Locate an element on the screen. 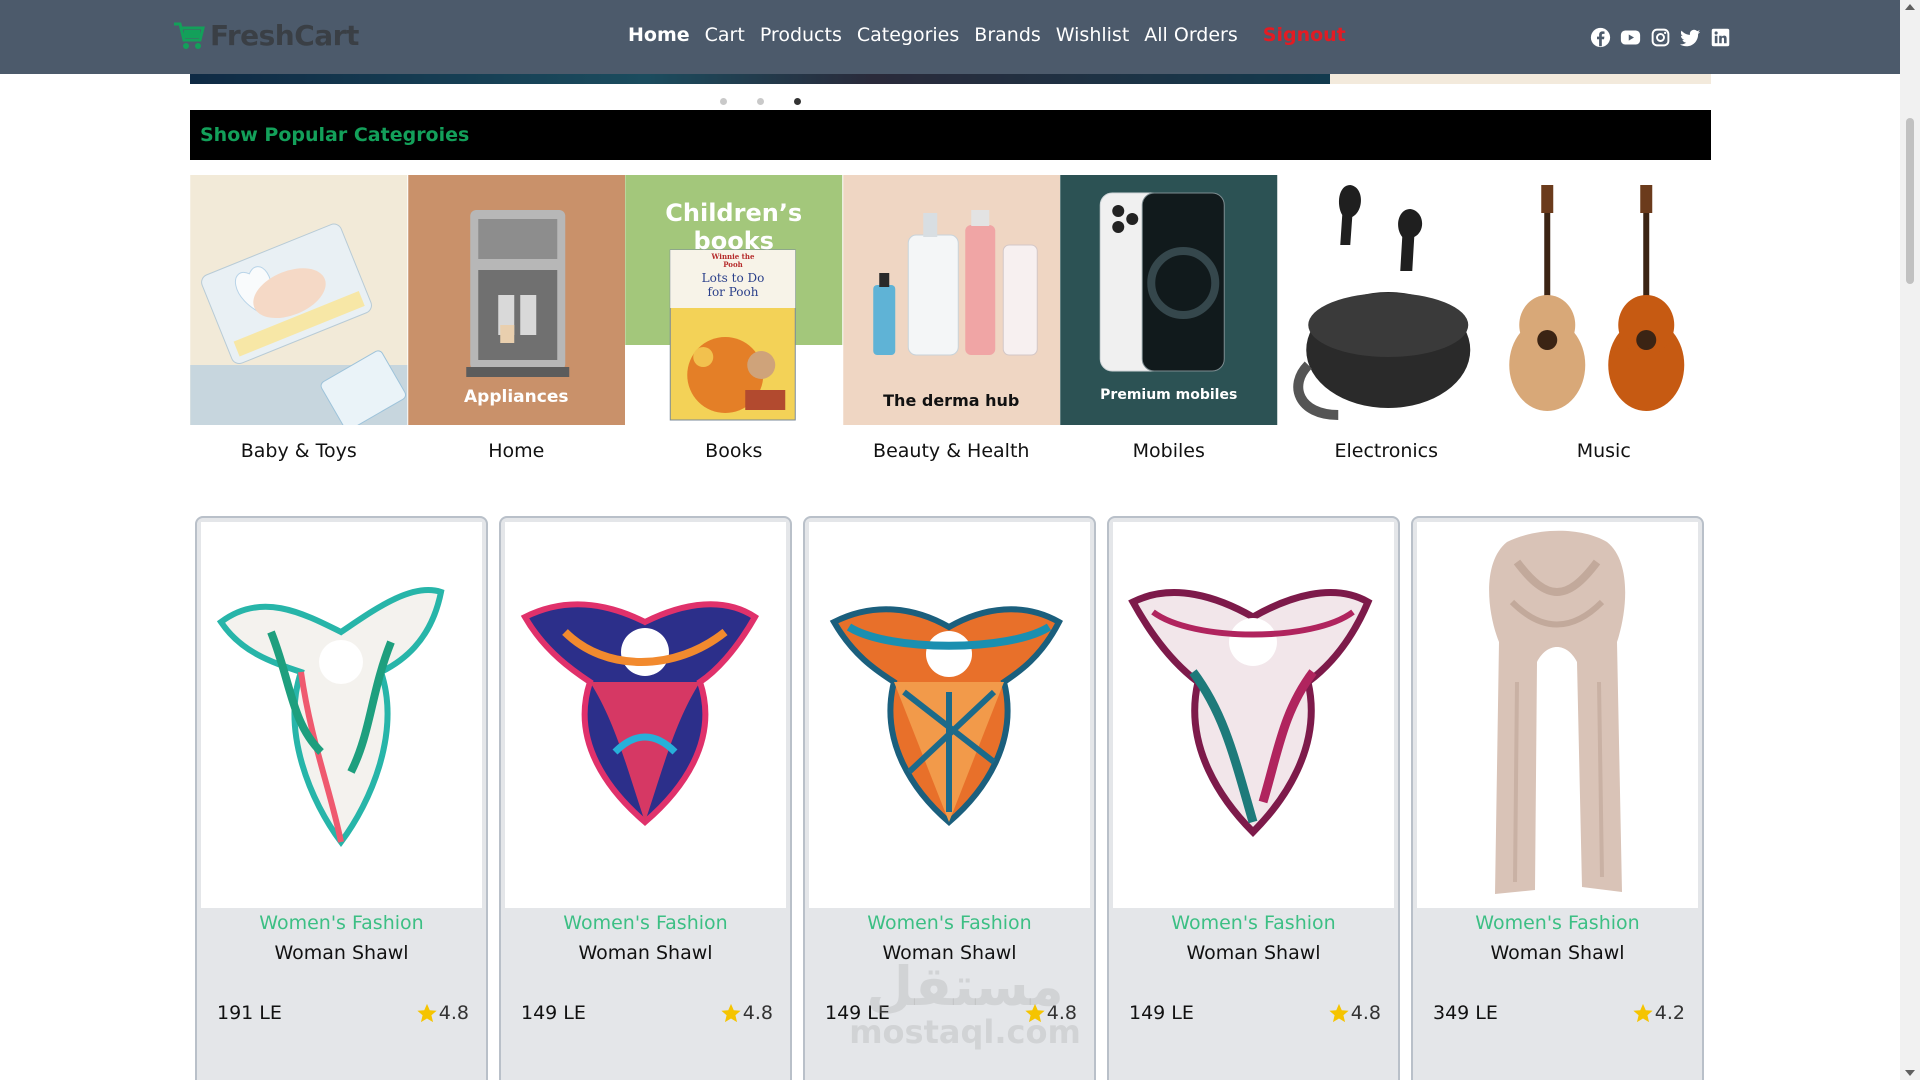 Image resolution: width=1920 pixels, height=1080 pixels. category-image-text: Appliances is located at coordinates (516, 397).